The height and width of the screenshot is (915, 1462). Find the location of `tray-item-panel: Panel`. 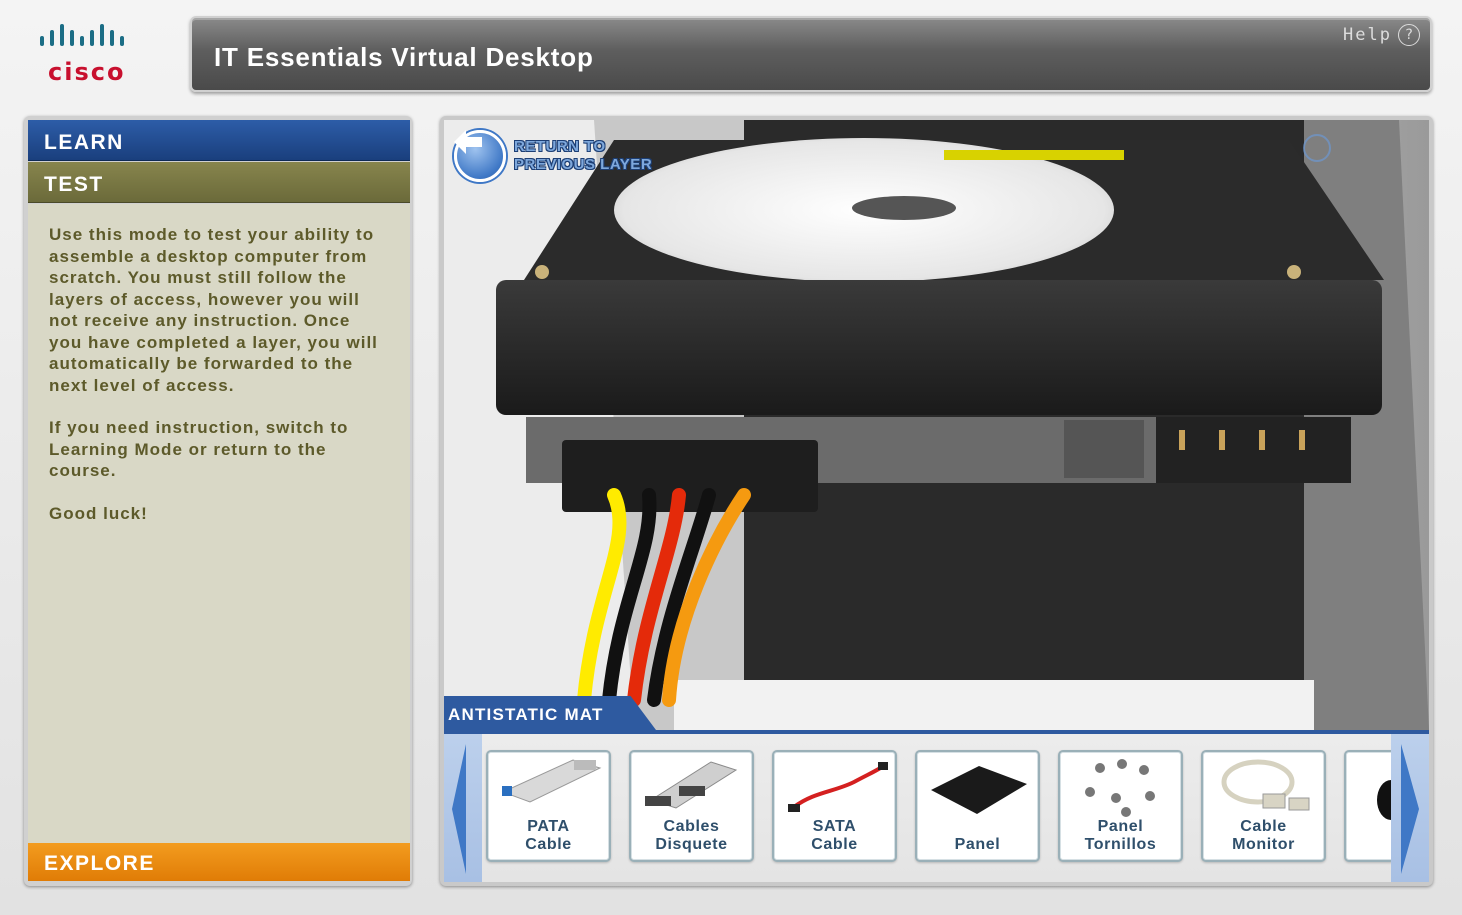

tray-item-panel: Panel is located at coordinates (977, 806).